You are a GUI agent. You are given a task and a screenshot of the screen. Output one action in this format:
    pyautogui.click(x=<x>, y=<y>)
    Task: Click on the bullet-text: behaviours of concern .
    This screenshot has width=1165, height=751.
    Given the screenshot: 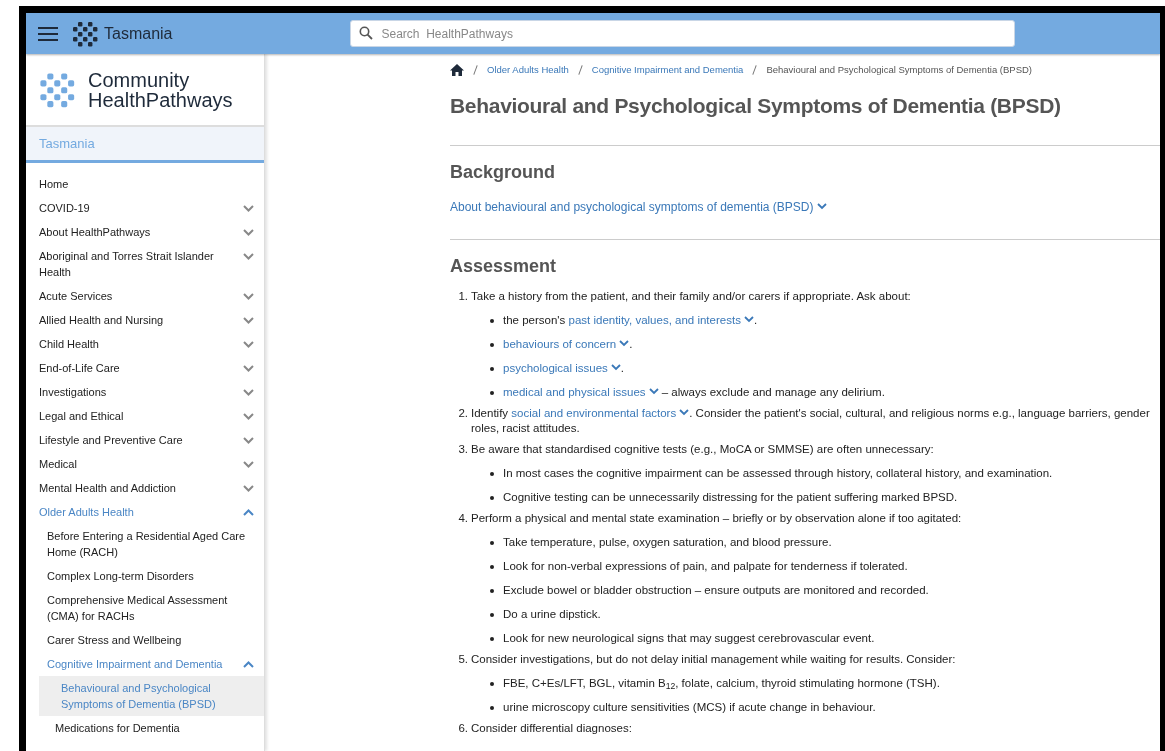 What is the action you would take?
    pyautogui.click(x=568, y=344)
    